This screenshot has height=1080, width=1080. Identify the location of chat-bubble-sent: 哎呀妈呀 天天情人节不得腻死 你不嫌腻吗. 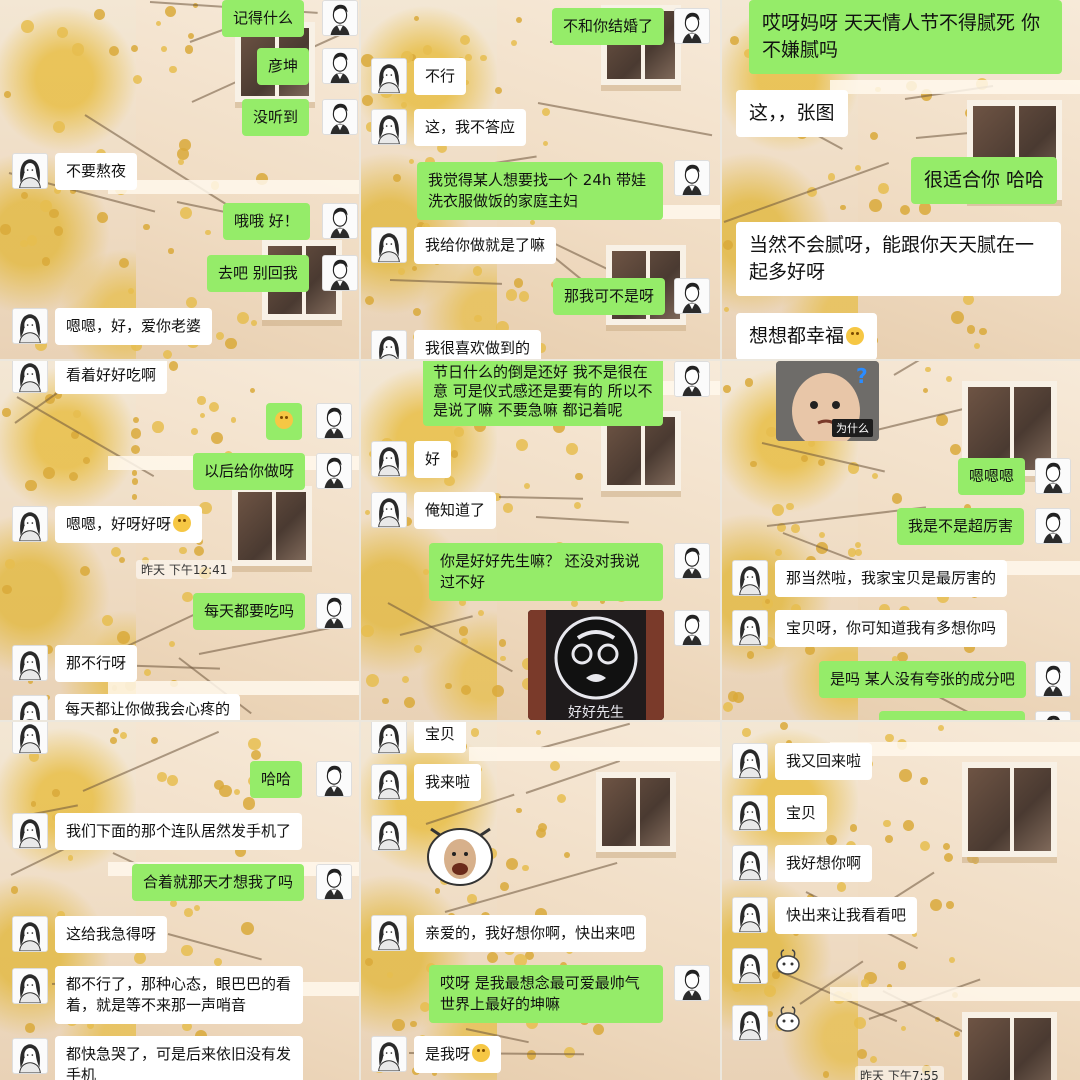
(905, 37).